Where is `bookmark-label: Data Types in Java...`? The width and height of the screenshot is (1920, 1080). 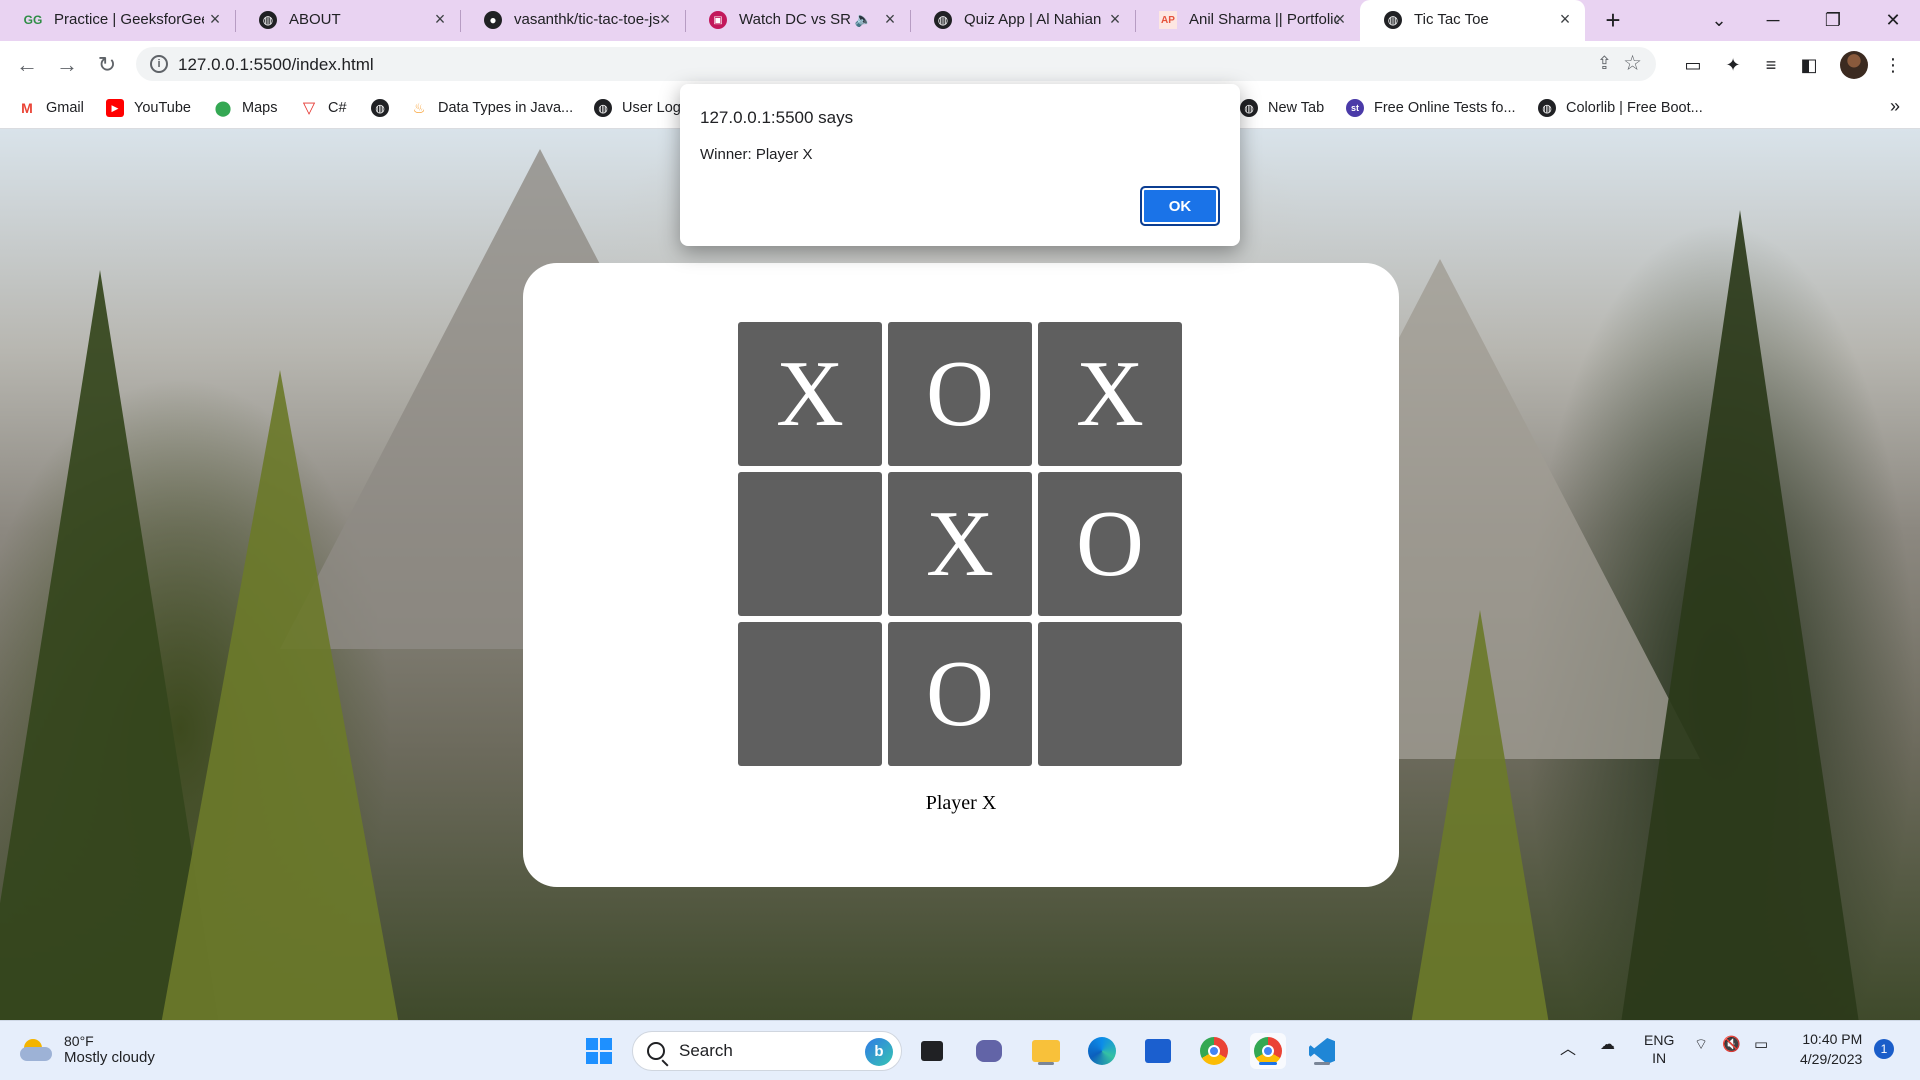 bookmark-label: Data Types in Java... is located at coordinates (506, 108).